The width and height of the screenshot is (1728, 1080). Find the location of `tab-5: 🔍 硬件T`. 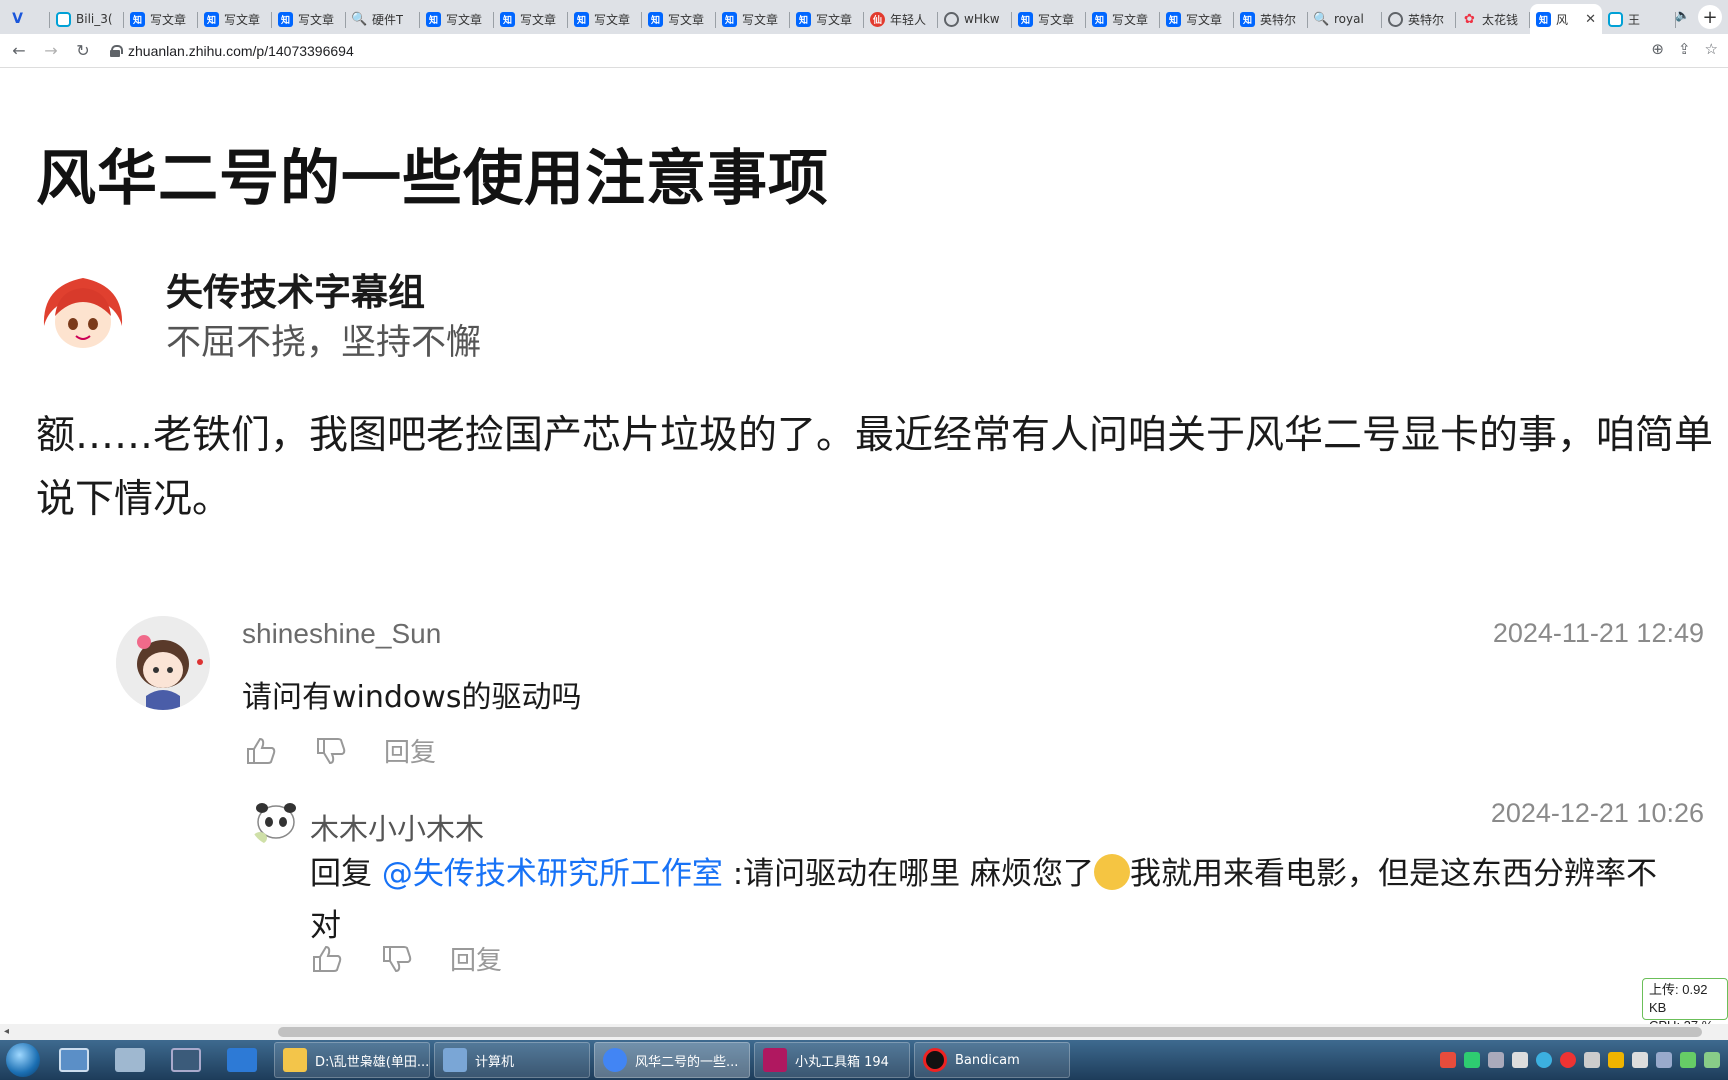

tab-5: 🔍 硬件T is located at coordinates (383, 19).